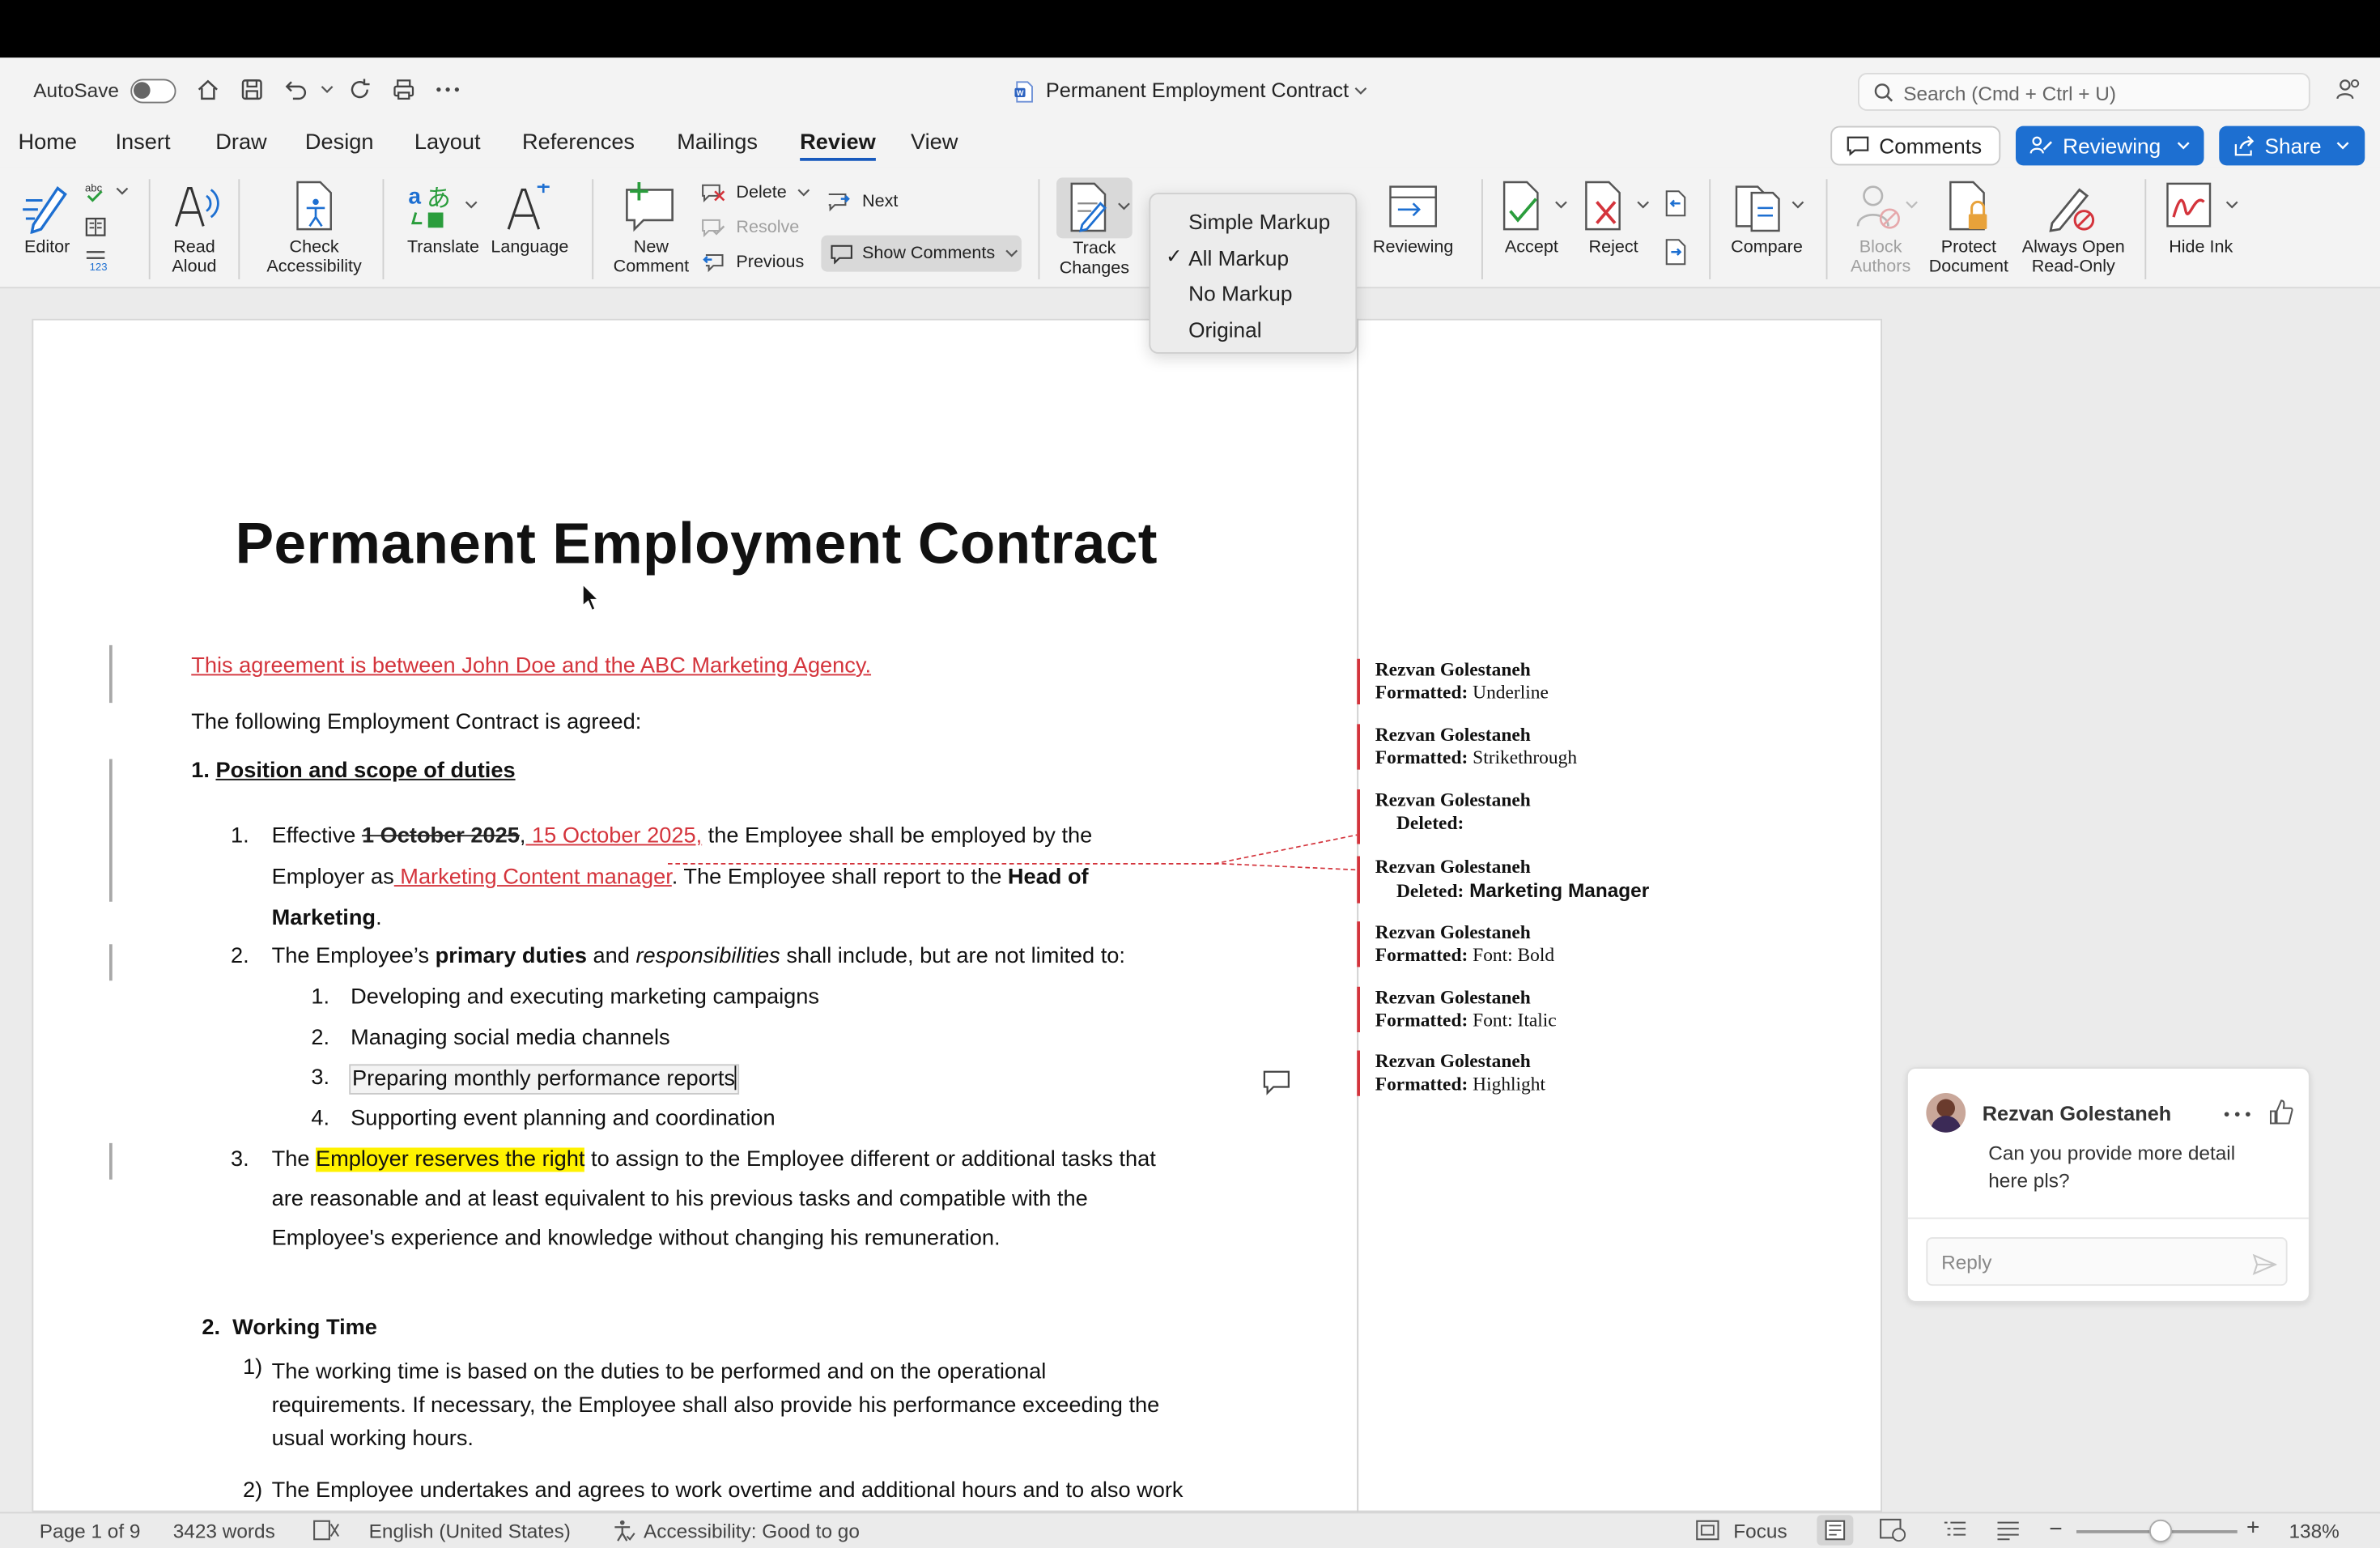 Image resolution: width=2380 pixels, height=1548 pixels. I want to click on tab-design: Design, so click(339, 142).